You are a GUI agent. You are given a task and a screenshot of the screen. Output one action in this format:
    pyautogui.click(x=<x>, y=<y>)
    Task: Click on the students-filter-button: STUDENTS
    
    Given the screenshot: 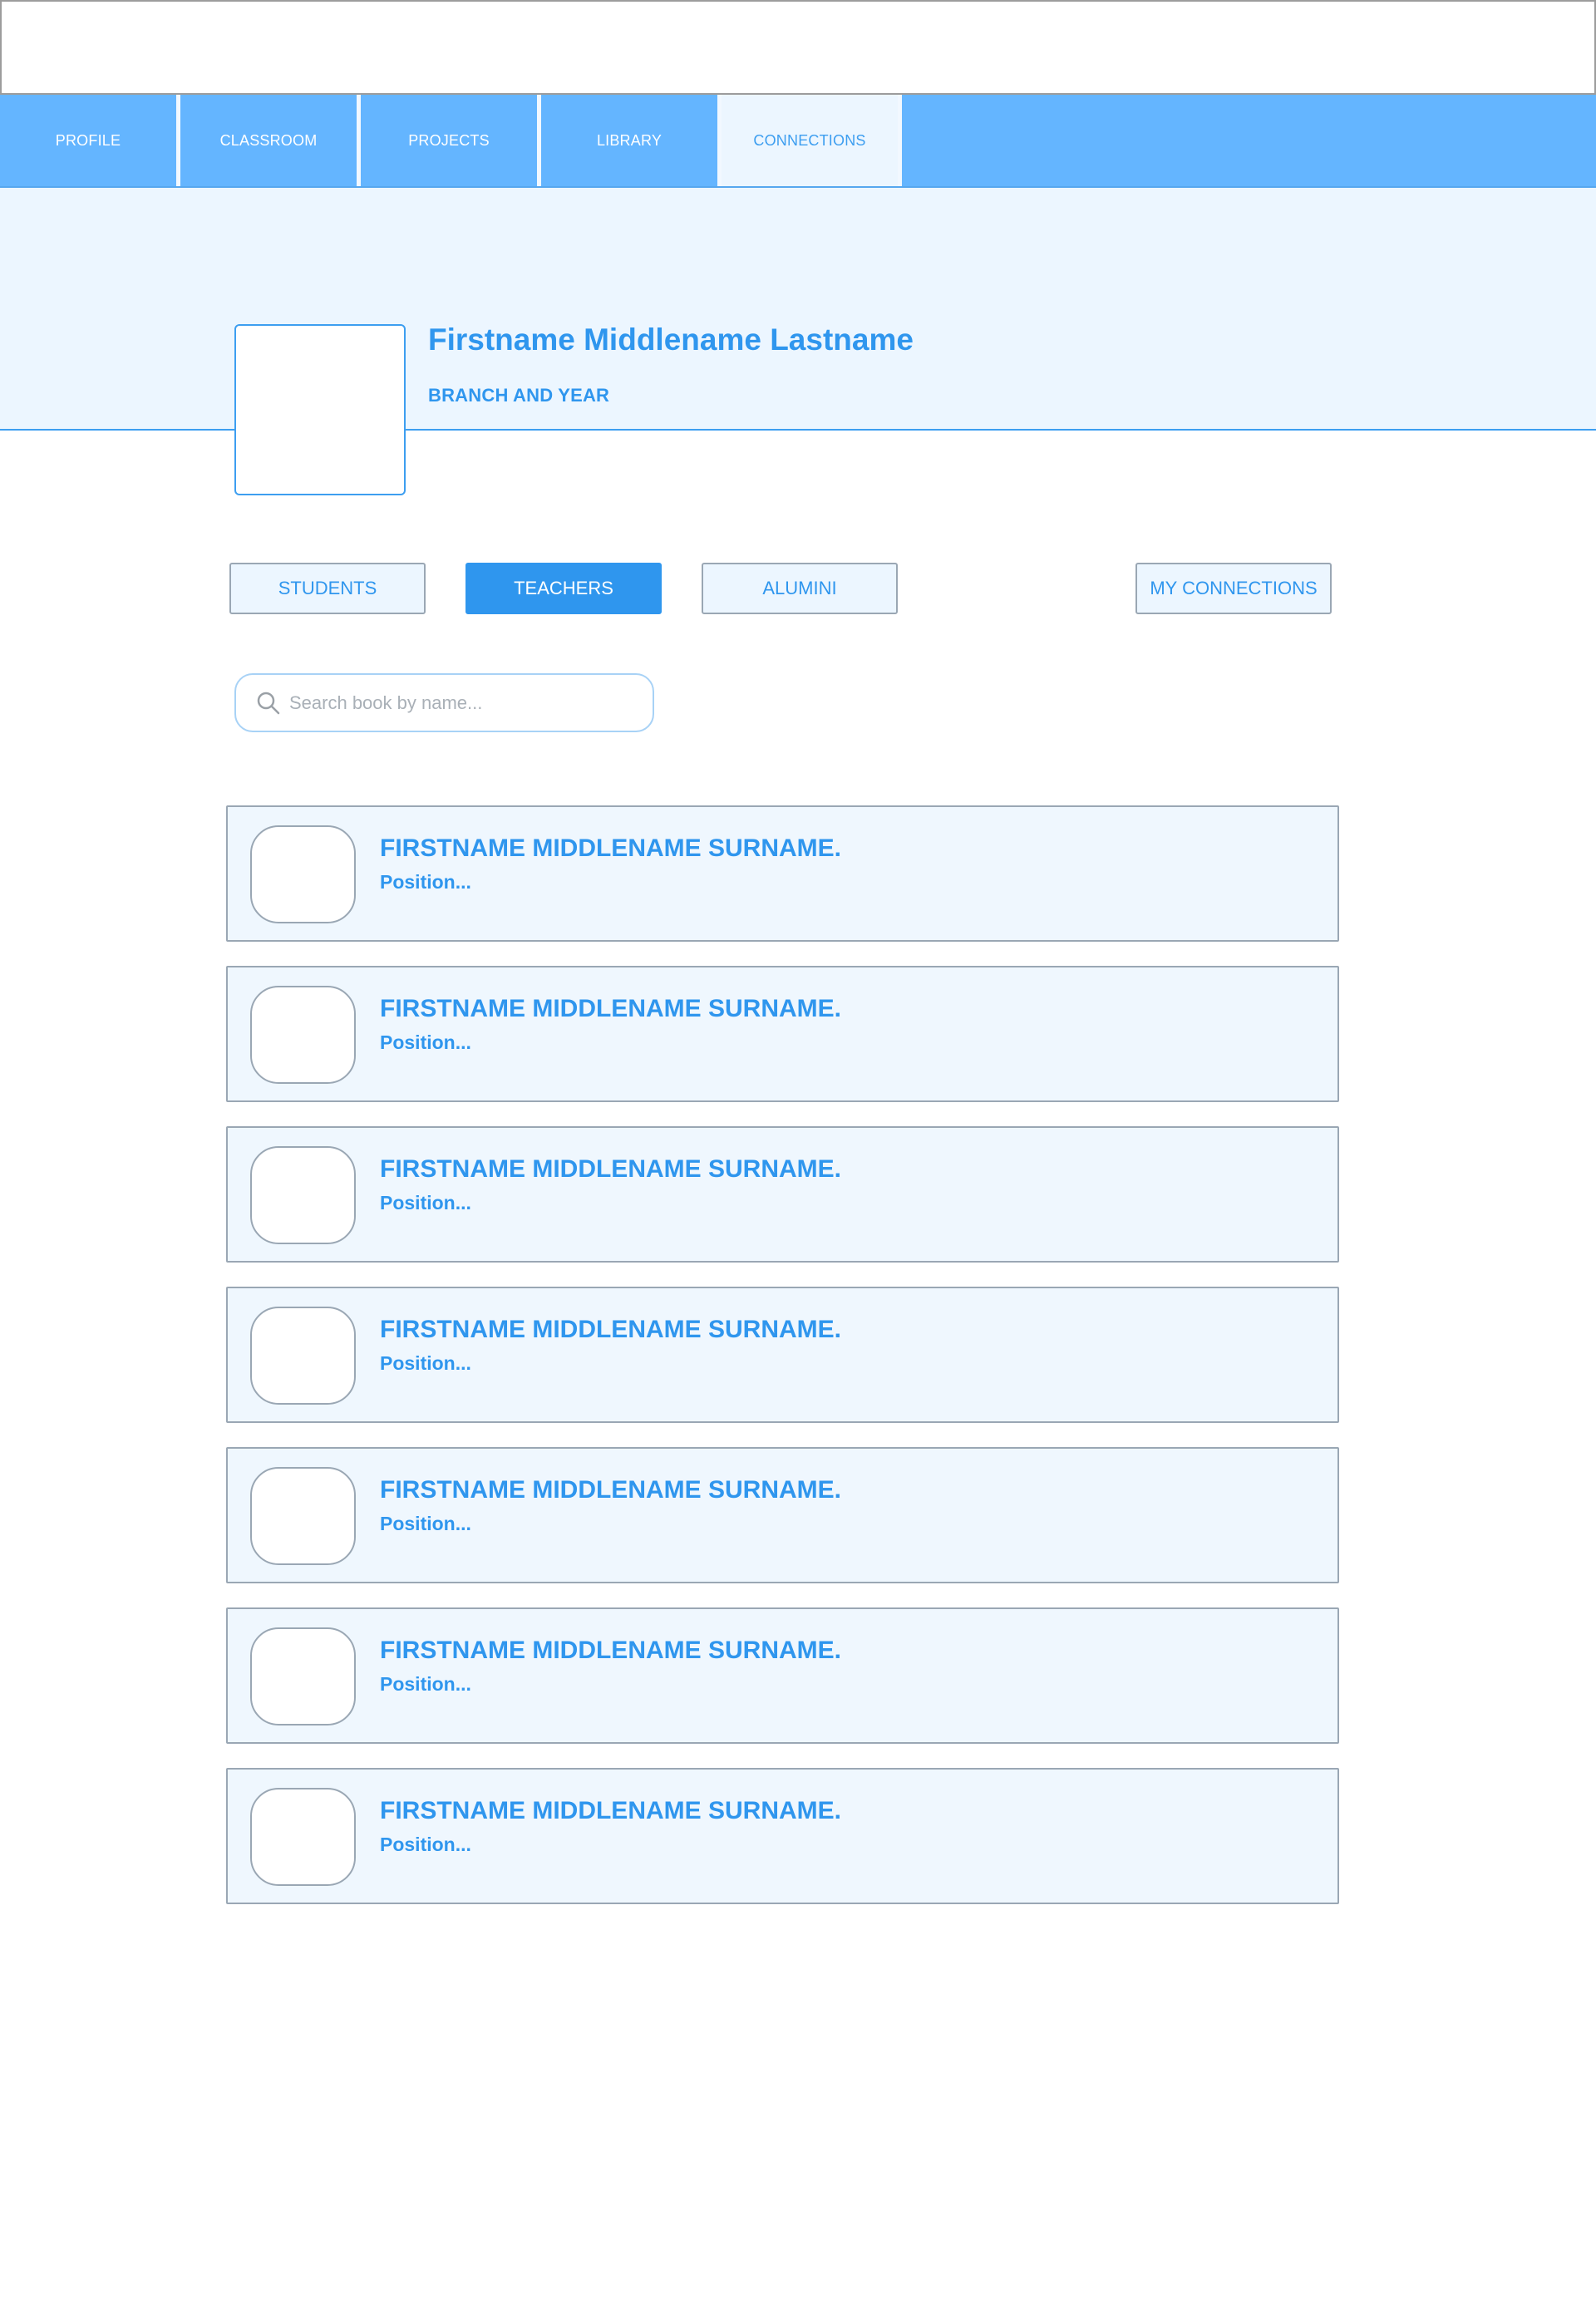 What is the action you would take?
    pyautogui.click(x=327, y=588)
    